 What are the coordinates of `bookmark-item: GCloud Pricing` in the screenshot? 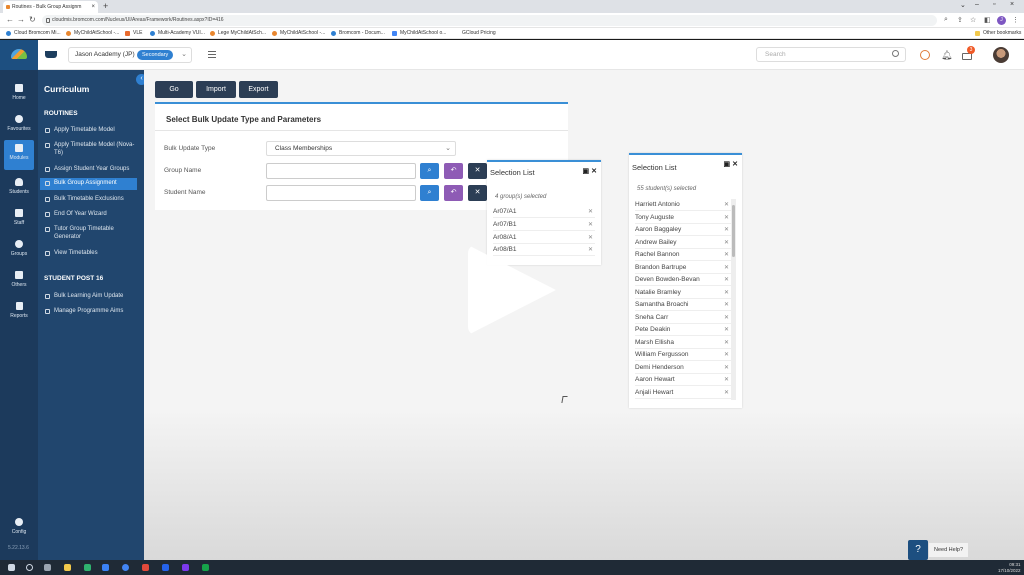 It's located at (479, 33).